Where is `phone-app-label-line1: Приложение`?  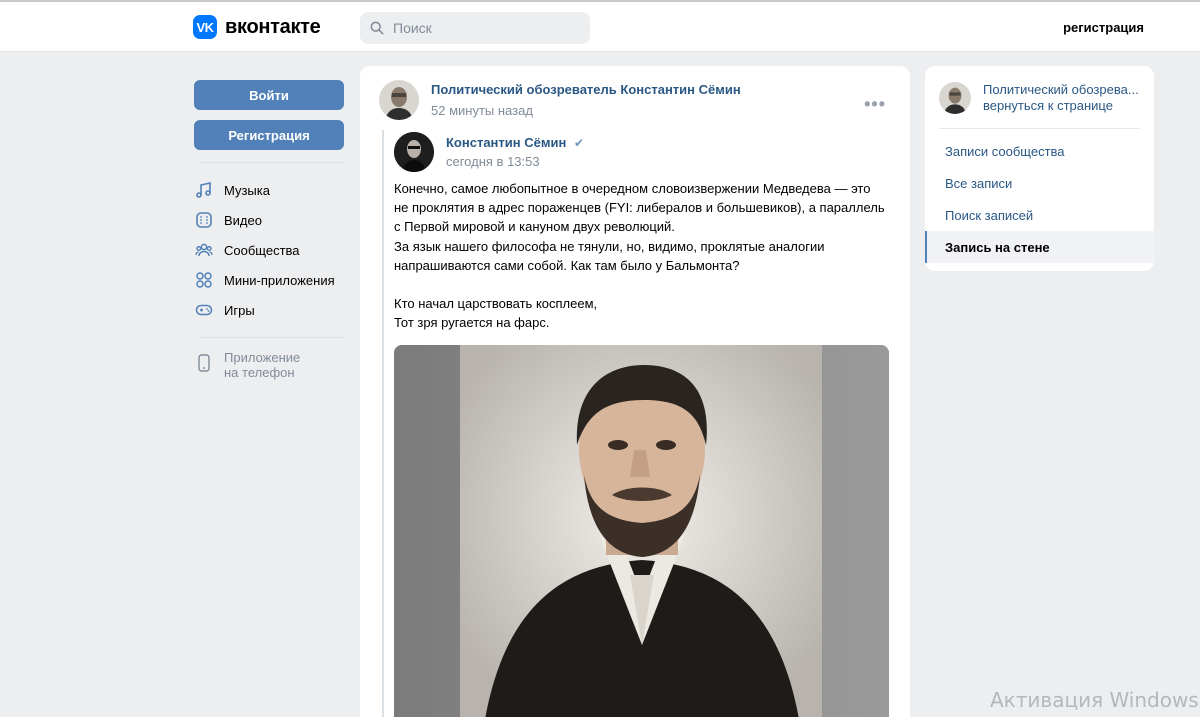 phone-app-label-line1: Приложение is located at coordinates (262, 357).